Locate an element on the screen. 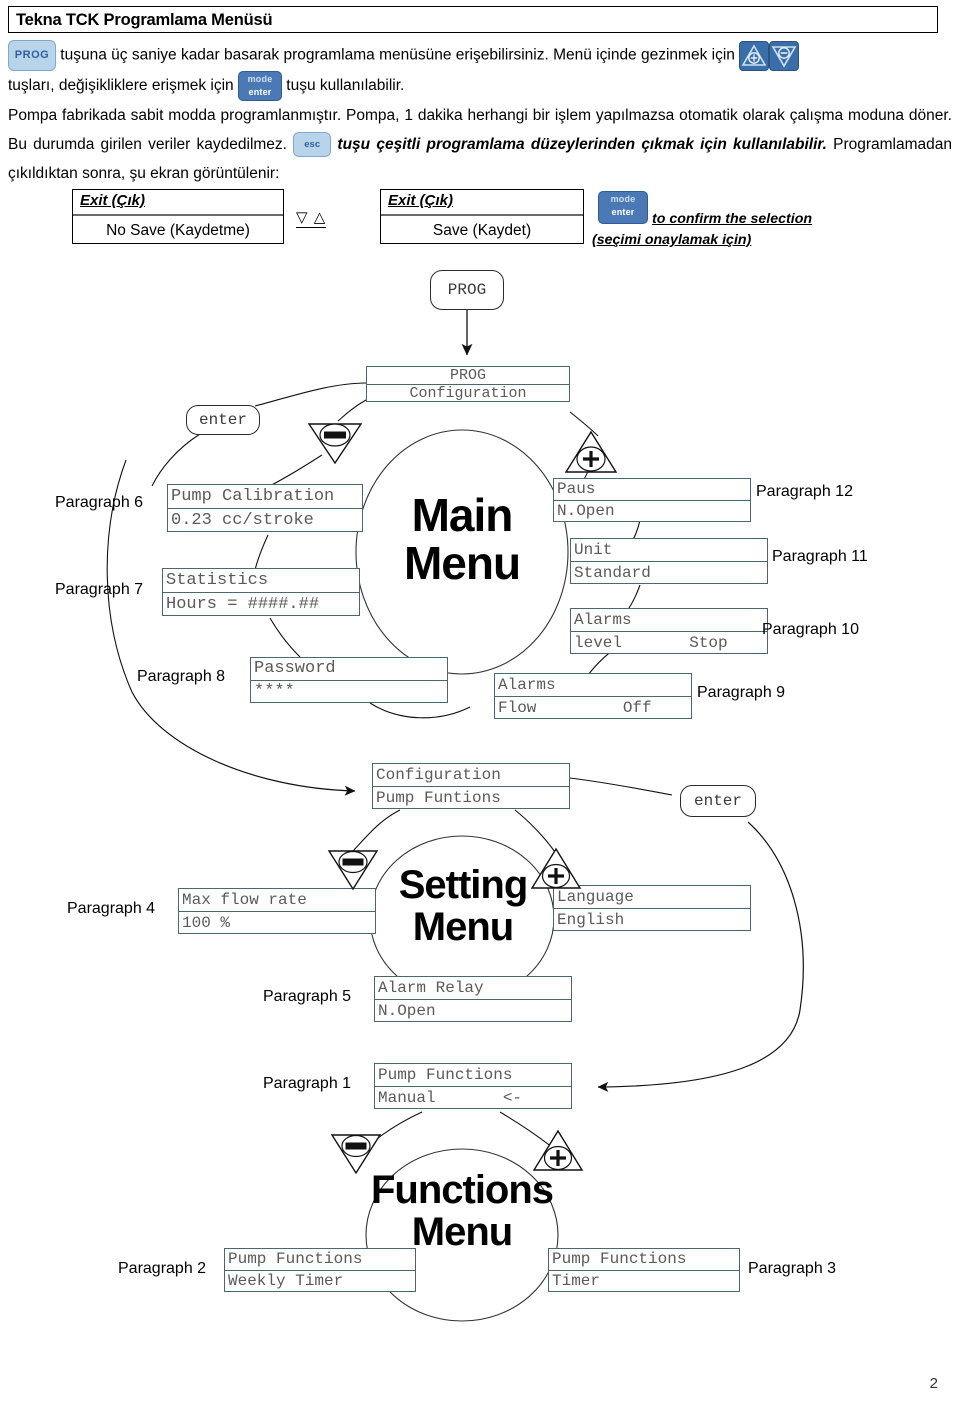  screen-paus: Paus N.Open is located at coordinates (652, 500).